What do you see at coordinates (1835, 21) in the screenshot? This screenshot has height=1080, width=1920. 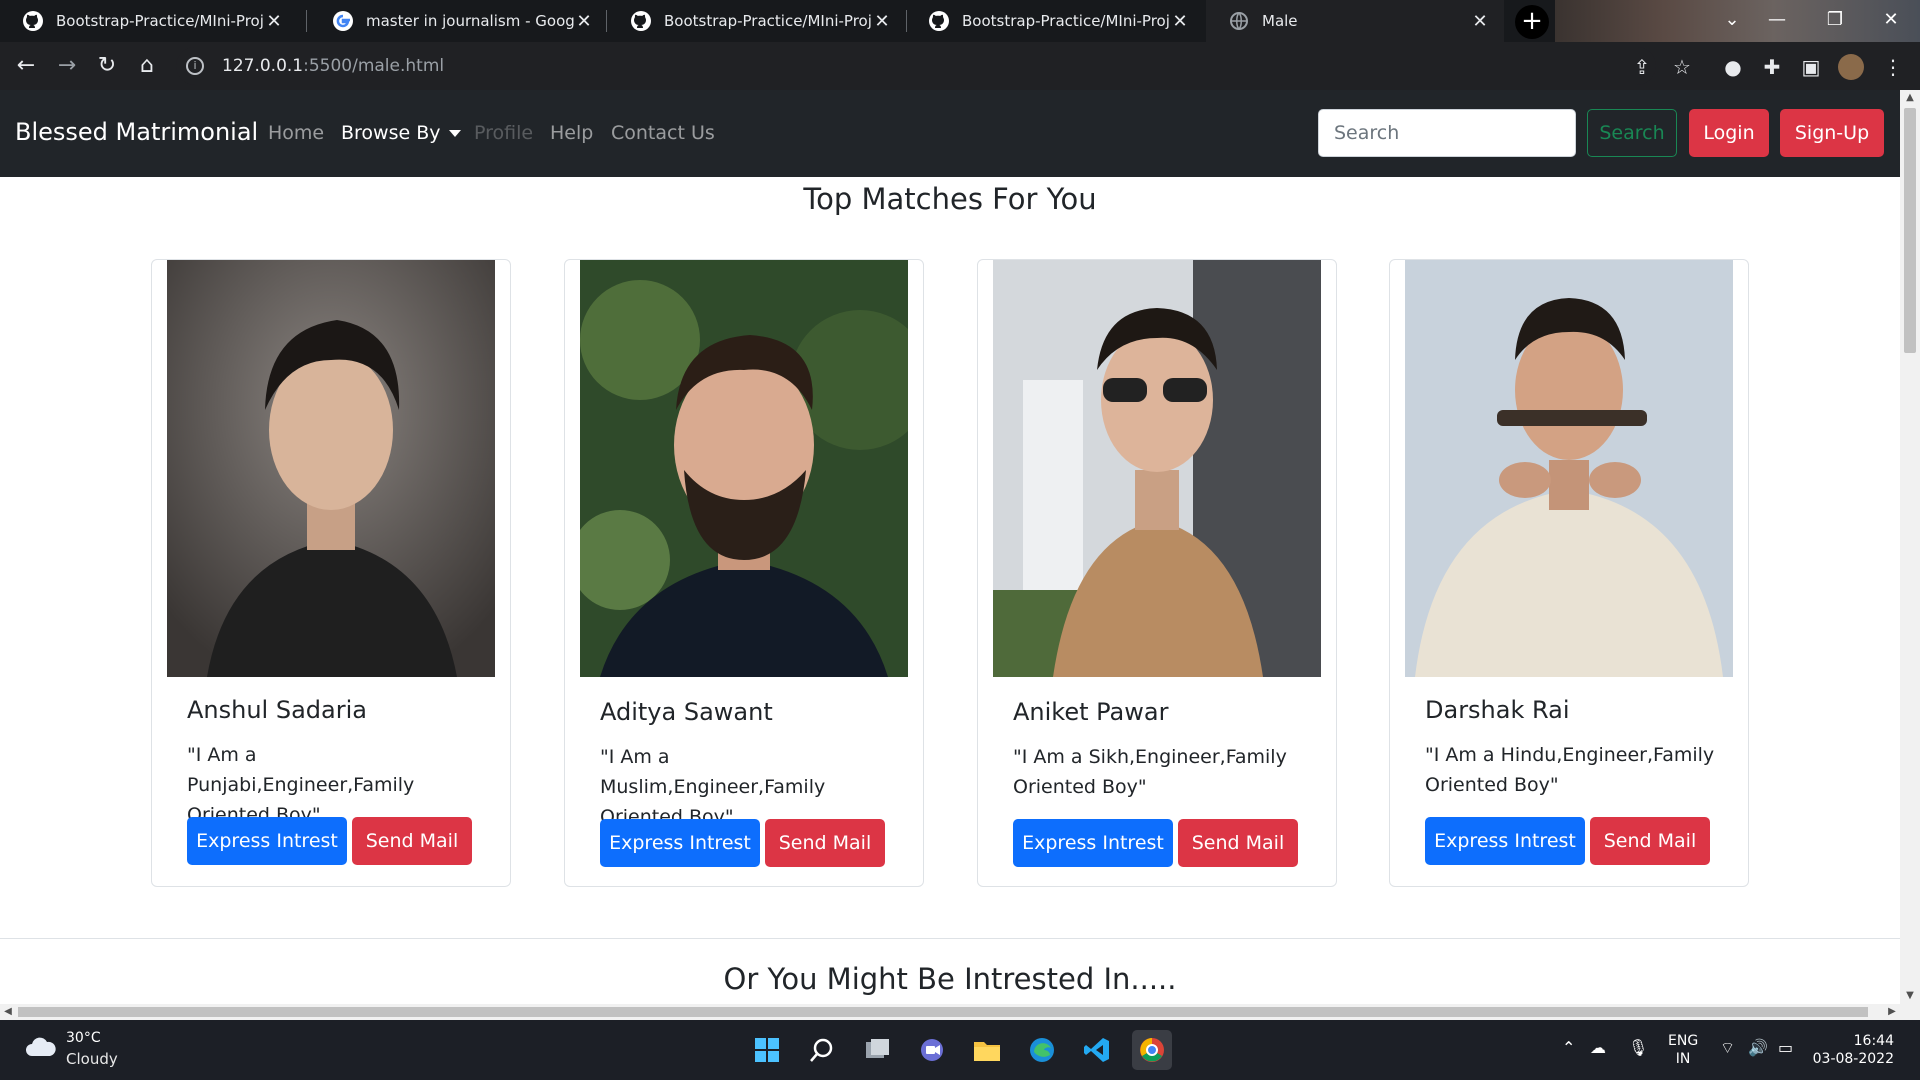 I see `restore-icon: ❐` at bounding box center [1835, 21].